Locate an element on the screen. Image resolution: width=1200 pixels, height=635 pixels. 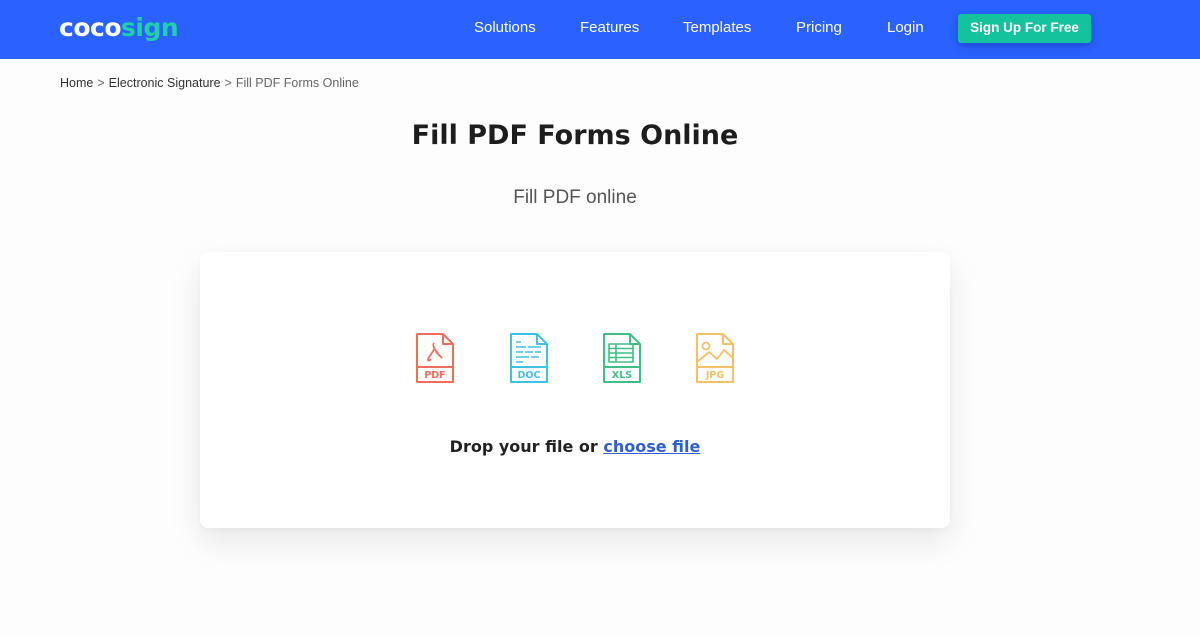
pdf-file-icon: PDF is located at coordinates (435, 358).